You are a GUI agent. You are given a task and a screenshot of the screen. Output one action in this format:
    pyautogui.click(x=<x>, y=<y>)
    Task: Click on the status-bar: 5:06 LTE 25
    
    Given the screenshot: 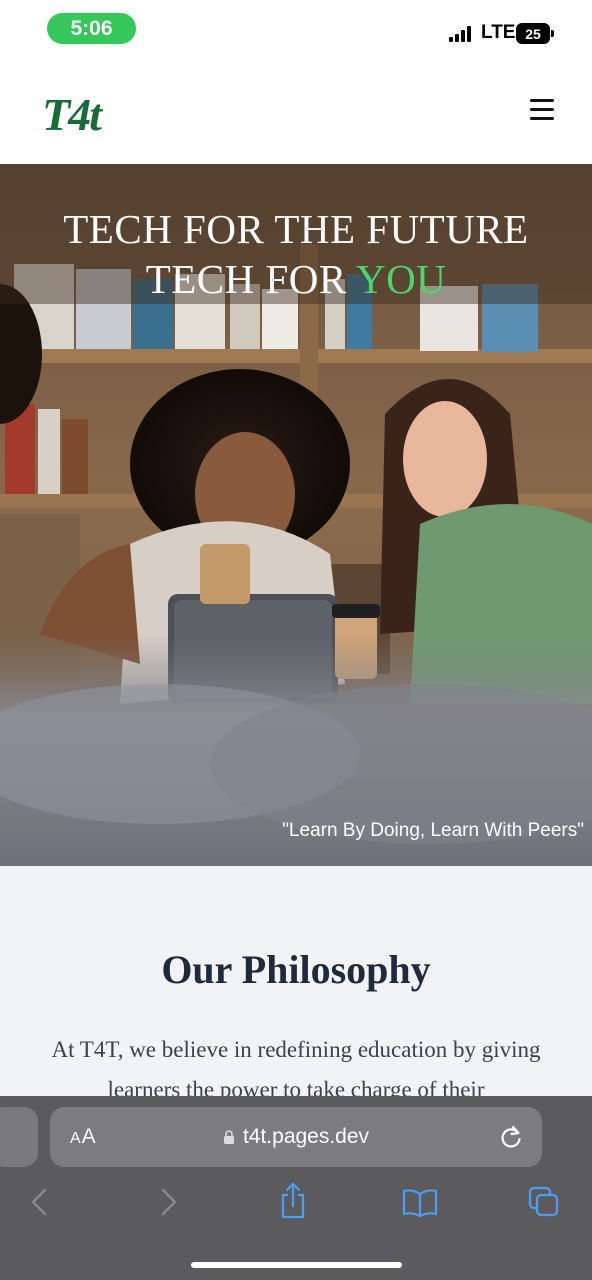 What is the action you would take?
    pyautogui.click(x=296, y=30)
    